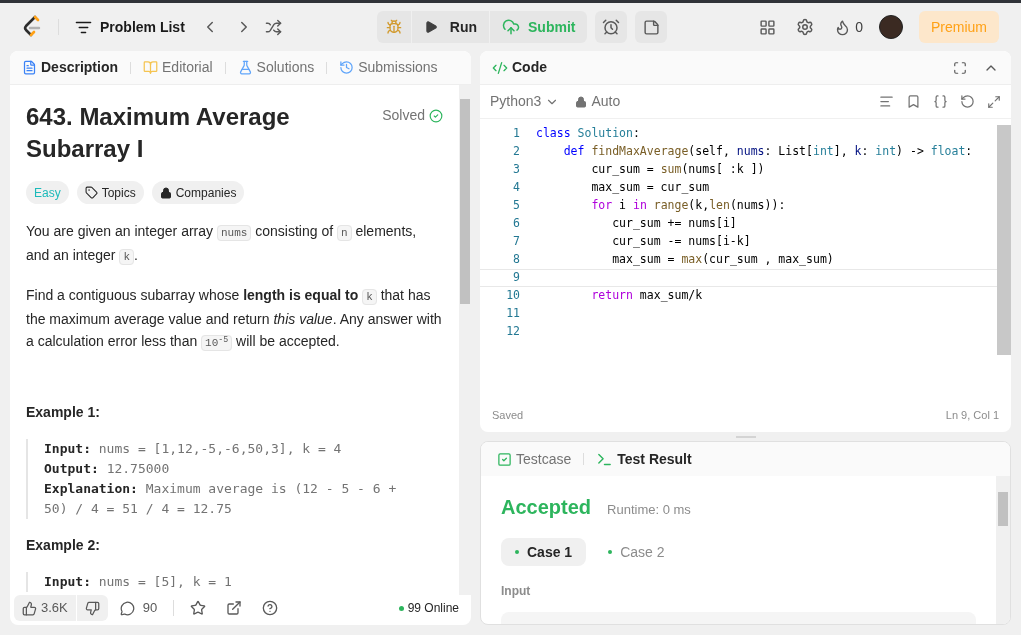  Describe the element at coordinates (519, 67) in the screenshot. I see `code-panel-title: Code` at that location.